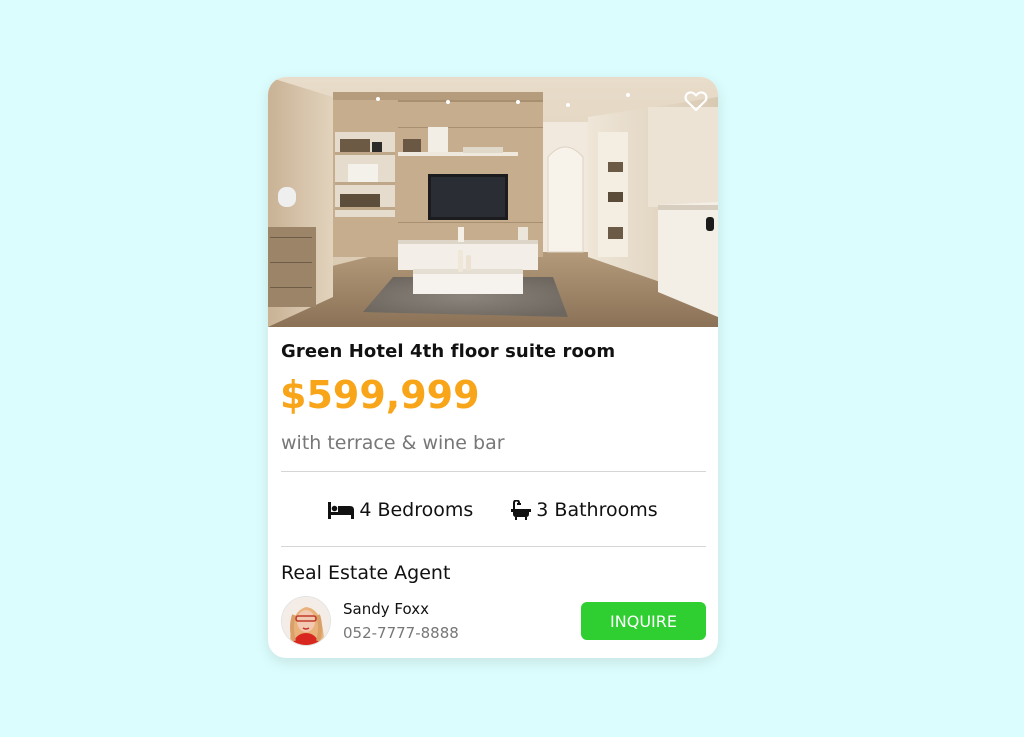 This screenshot has width=1024, height=737. Describe the element at coordinates (643, 621) in the screenshot. I see `inquire-button: INQUIRE` at that location.